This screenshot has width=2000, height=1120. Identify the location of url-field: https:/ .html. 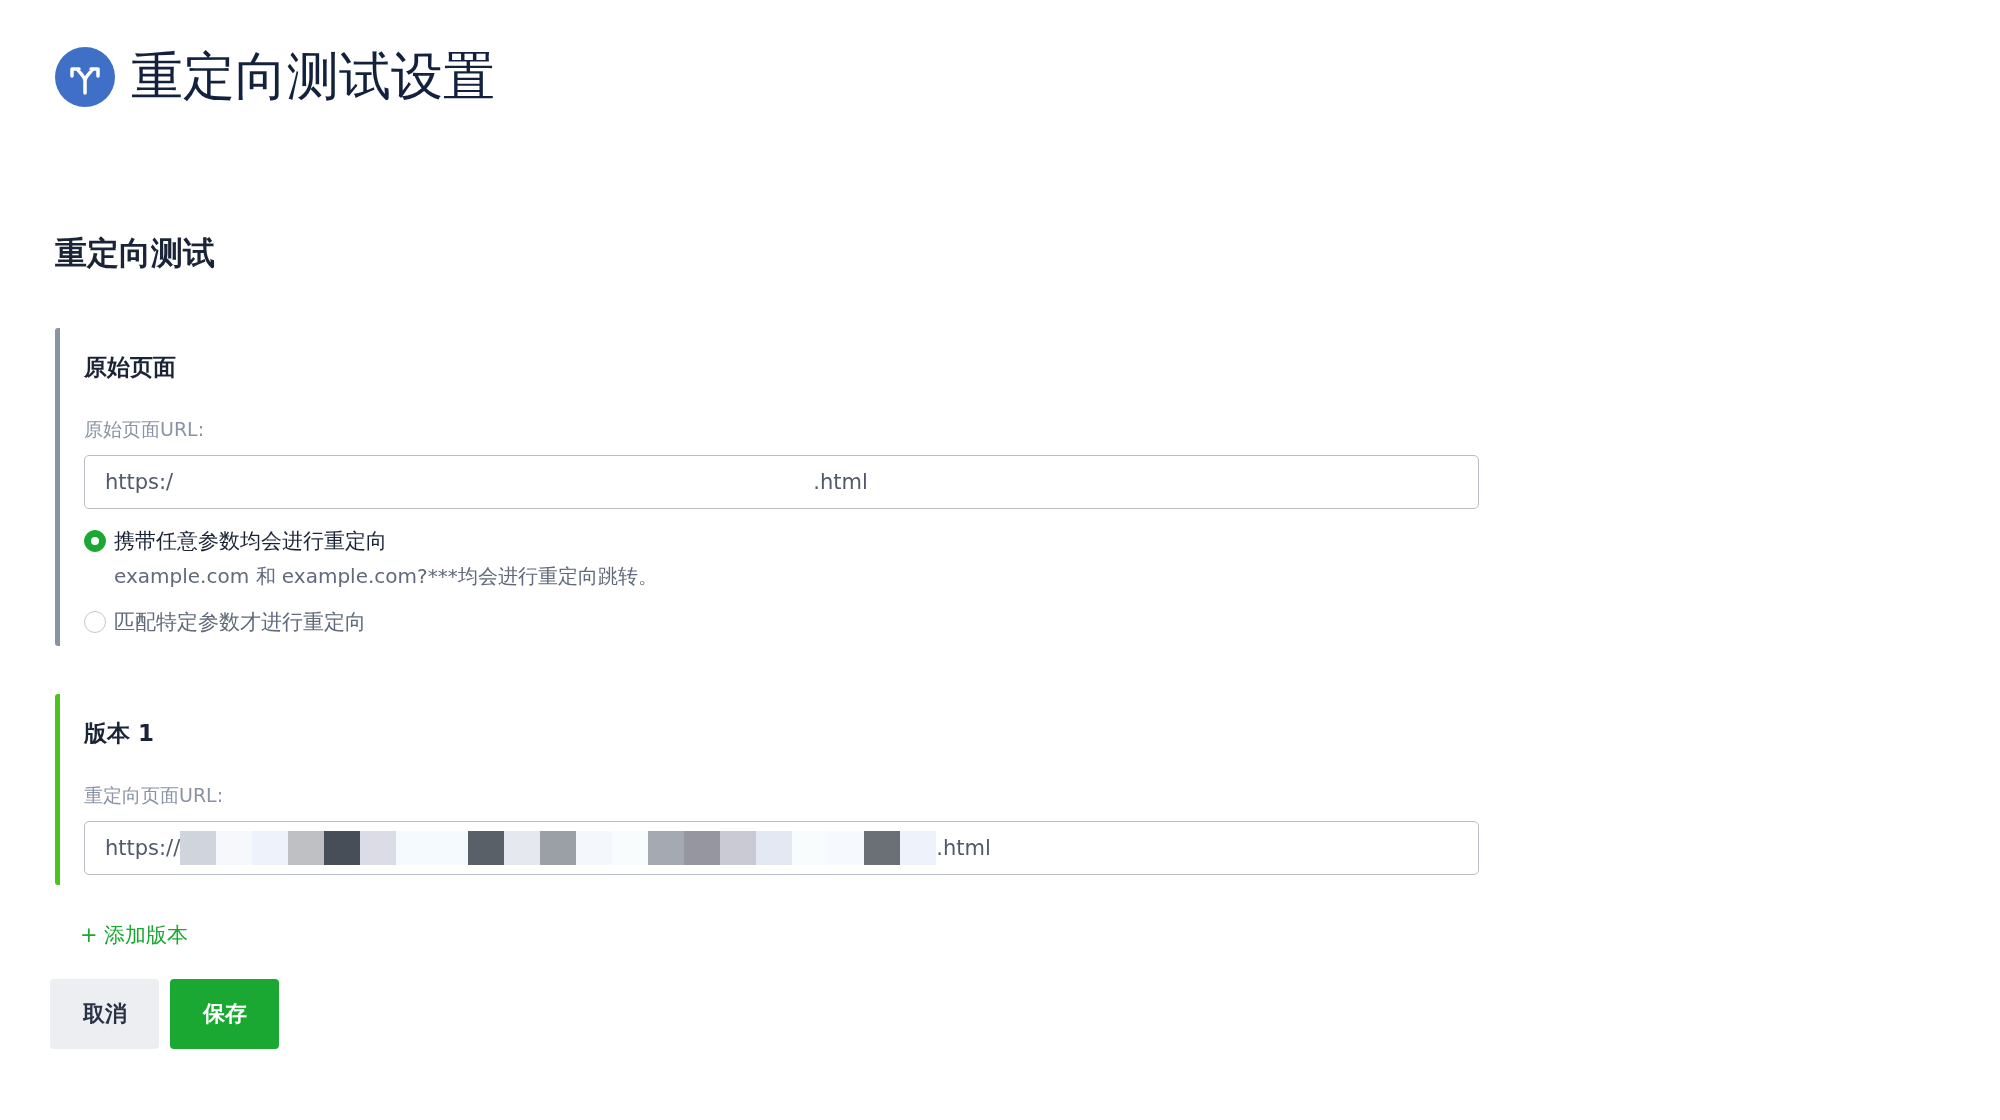
(781, 482).